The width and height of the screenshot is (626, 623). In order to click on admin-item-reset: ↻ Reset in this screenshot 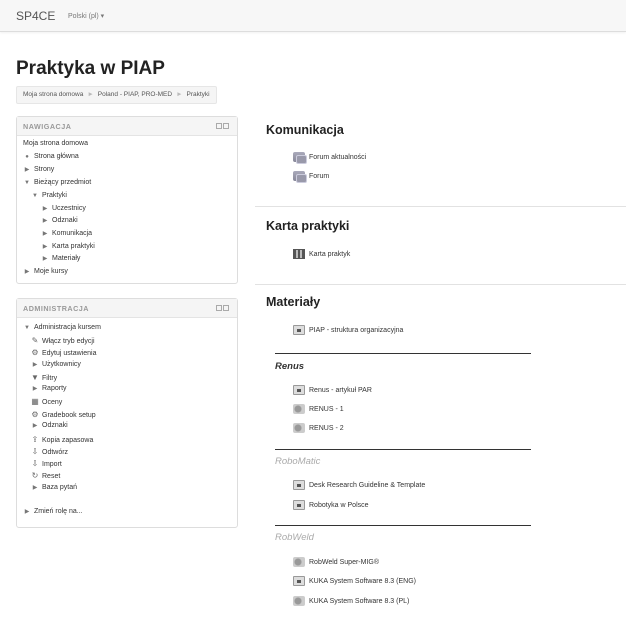, I will do `click(46, 475)`.